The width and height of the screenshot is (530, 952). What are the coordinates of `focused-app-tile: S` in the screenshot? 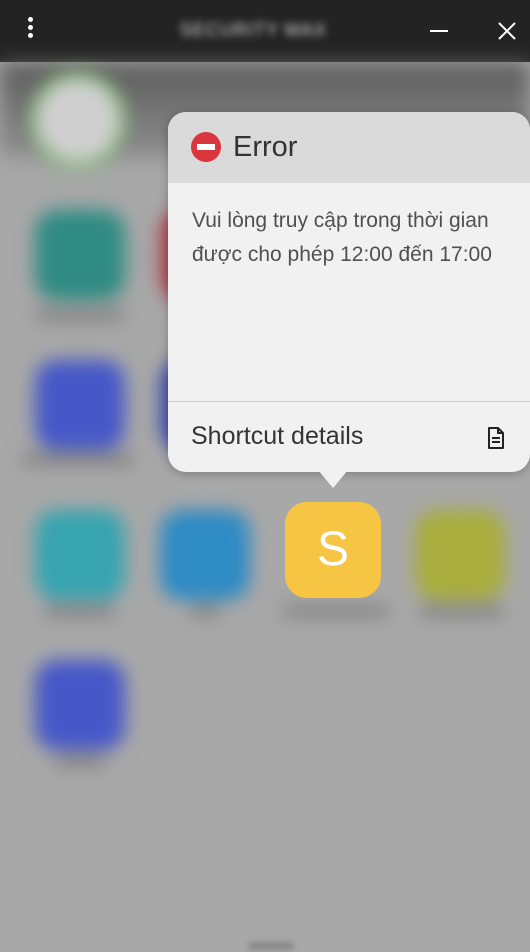 It's located at (333, 550).